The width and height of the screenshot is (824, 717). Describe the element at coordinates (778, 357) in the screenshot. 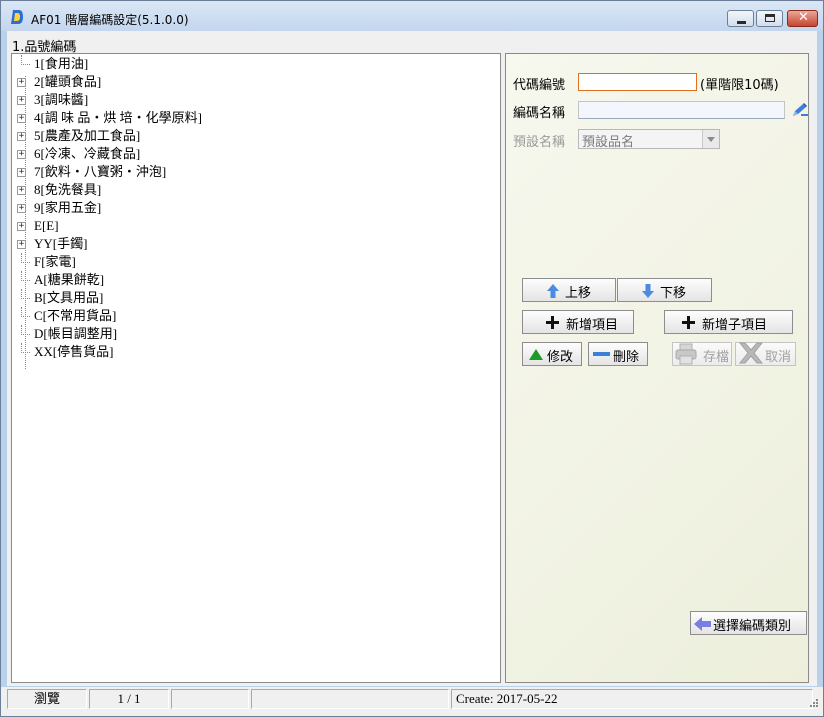

I see `cancel-label: 取消` at that location.